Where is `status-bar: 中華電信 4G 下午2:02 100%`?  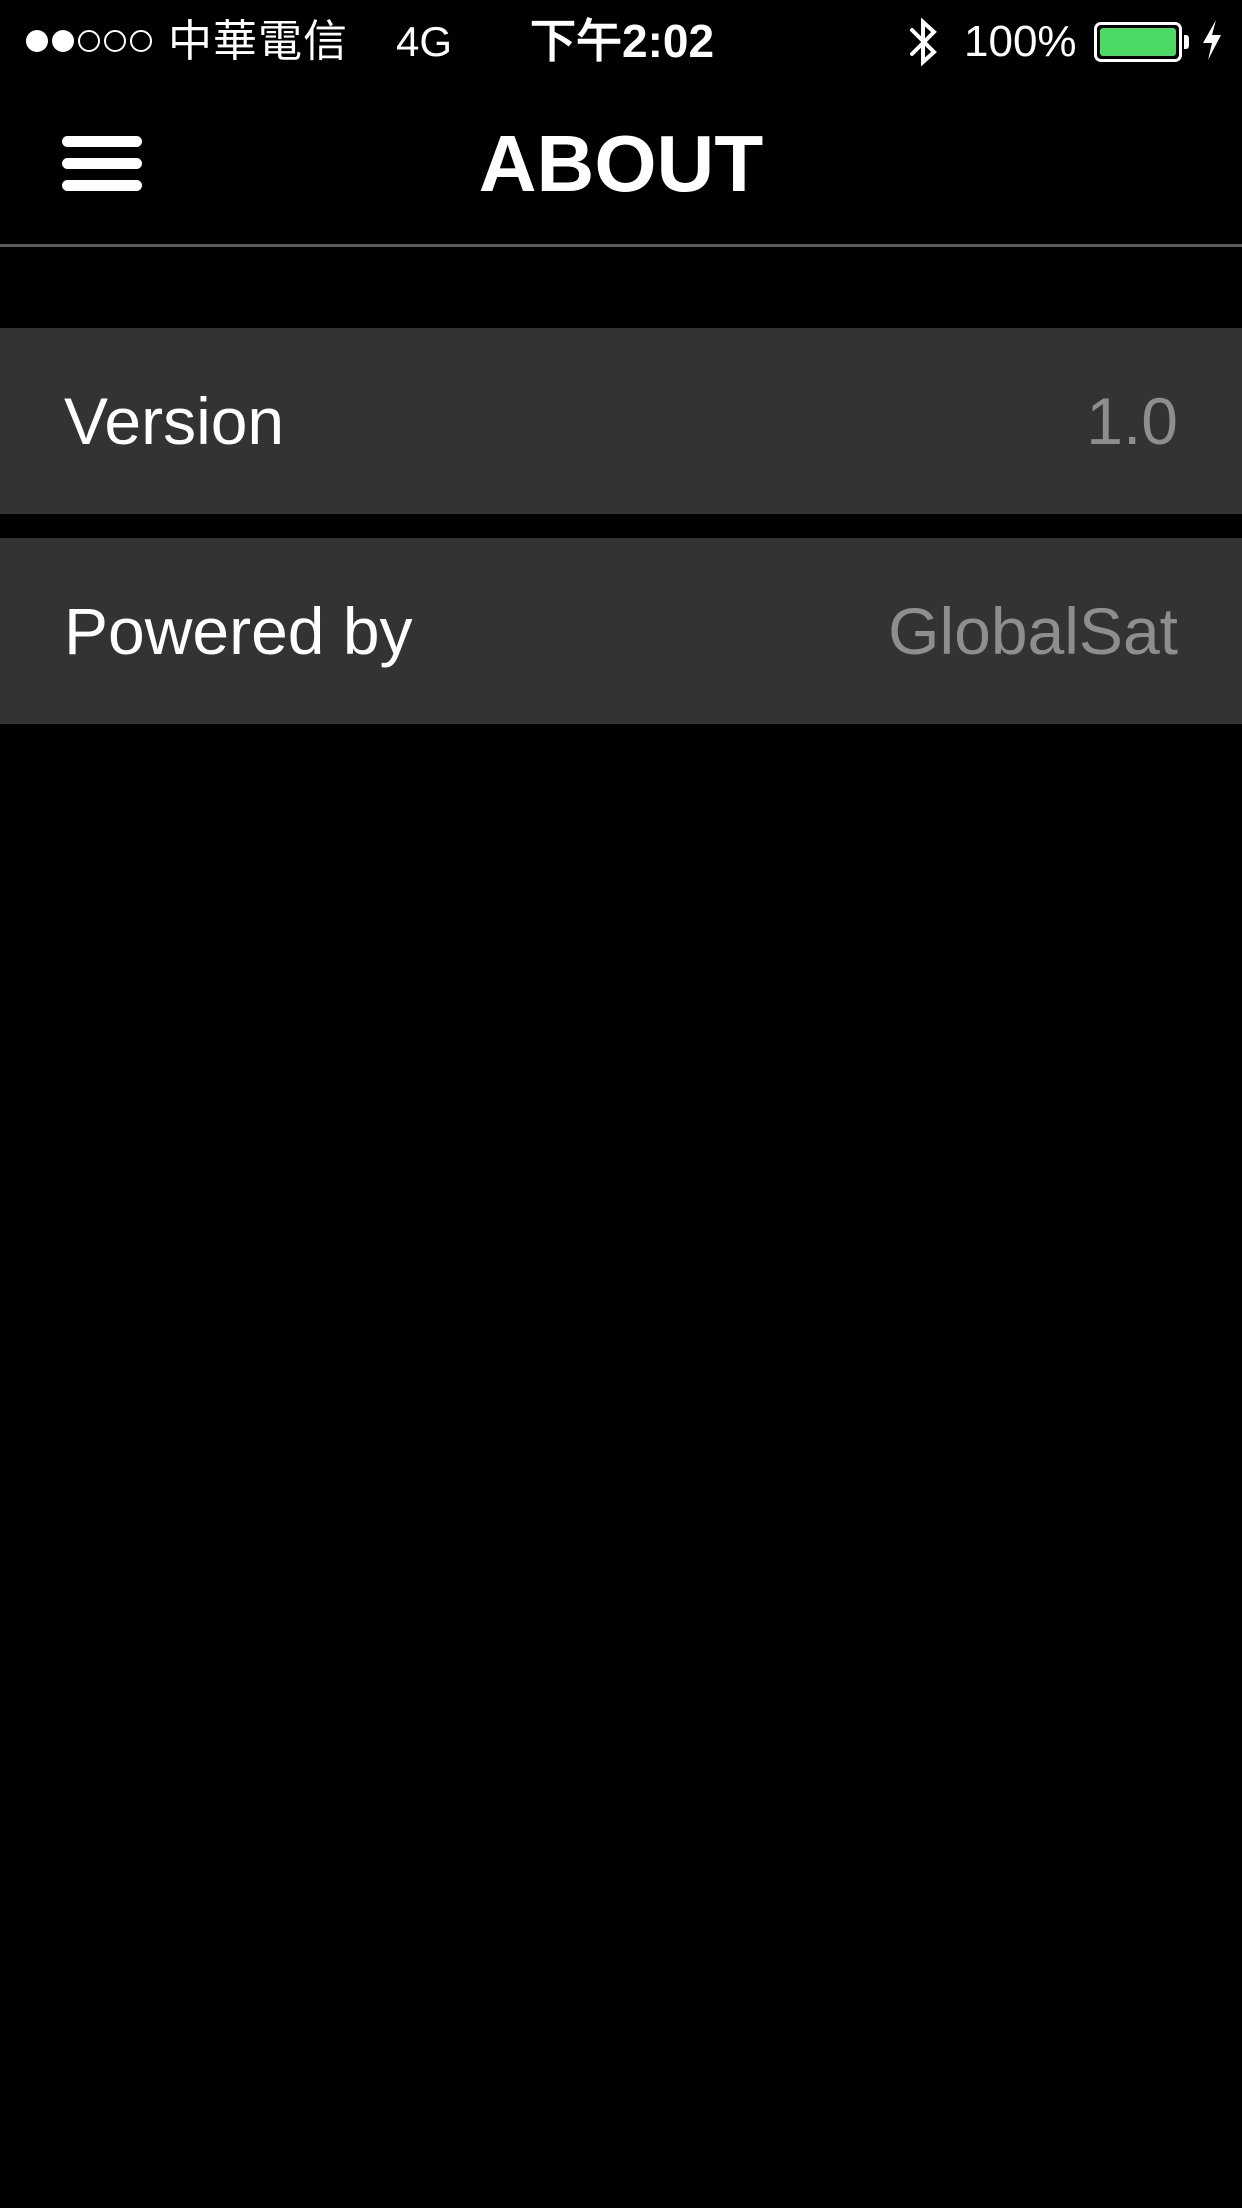
status-bar: 中華電信 4G 下午2:02 100% is located at coordinates (621, 43).